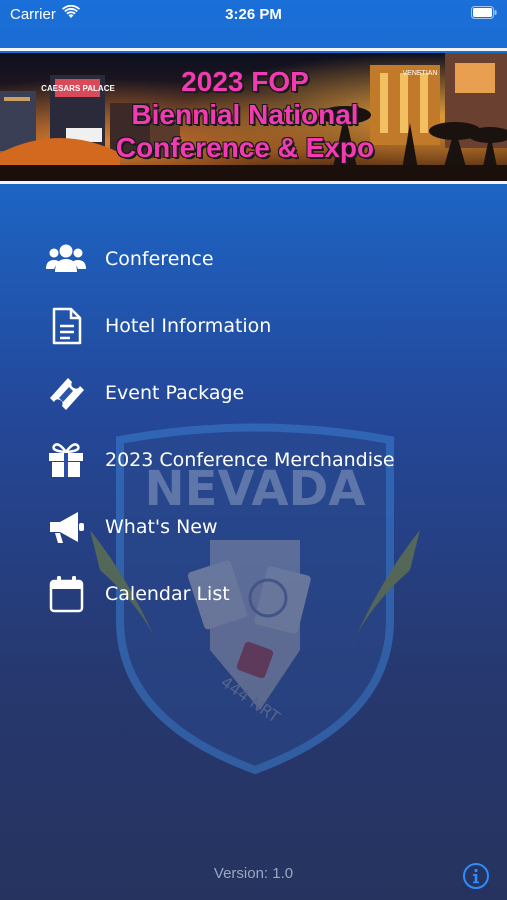 The height and width of the screenshot is (900, 507). What do you see at coordinates (188, 326) in the screenshot?
I see `menu-item-label: Hotel Information` at bounding box center [188, 326].